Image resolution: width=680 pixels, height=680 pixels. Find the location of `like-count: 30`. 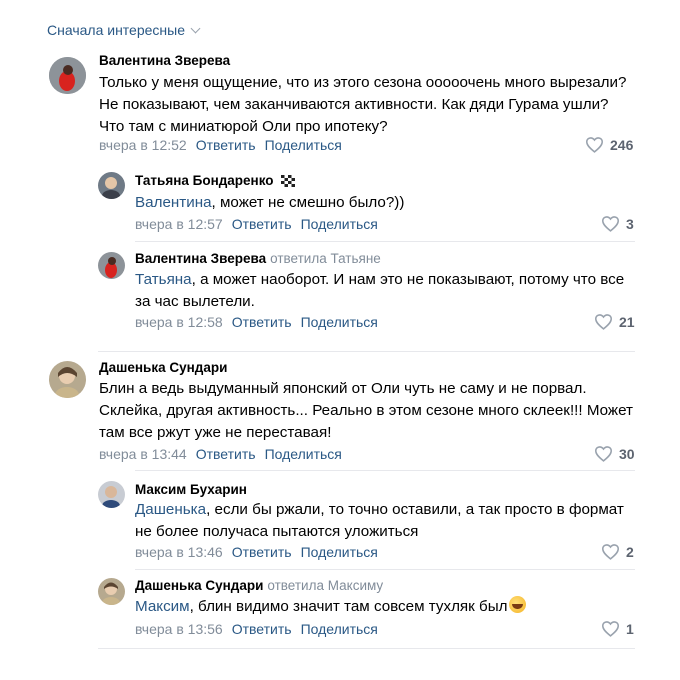

like-count: 30 is located at coordinates (627, 453).